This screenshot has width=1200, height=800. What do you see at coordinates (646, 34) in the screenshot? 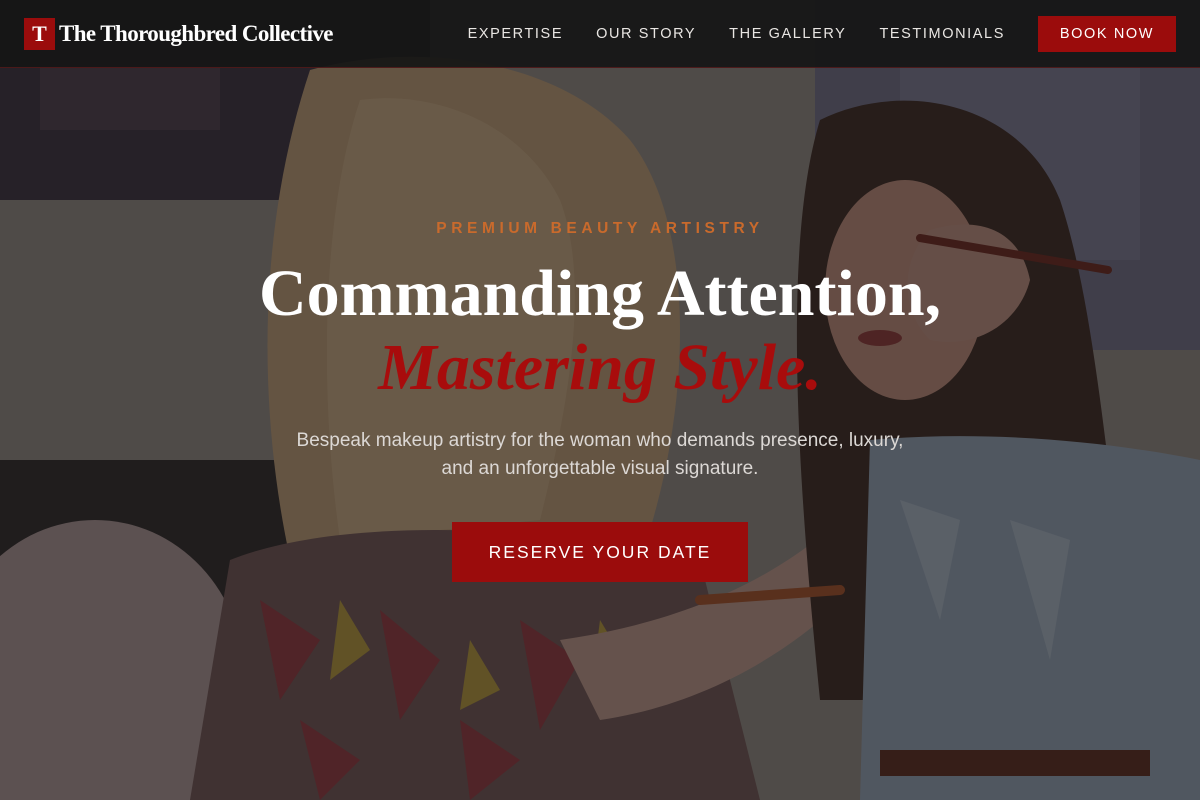
I see `nav-link-our-story: OUR STORY` at bounding box center [646, 34].